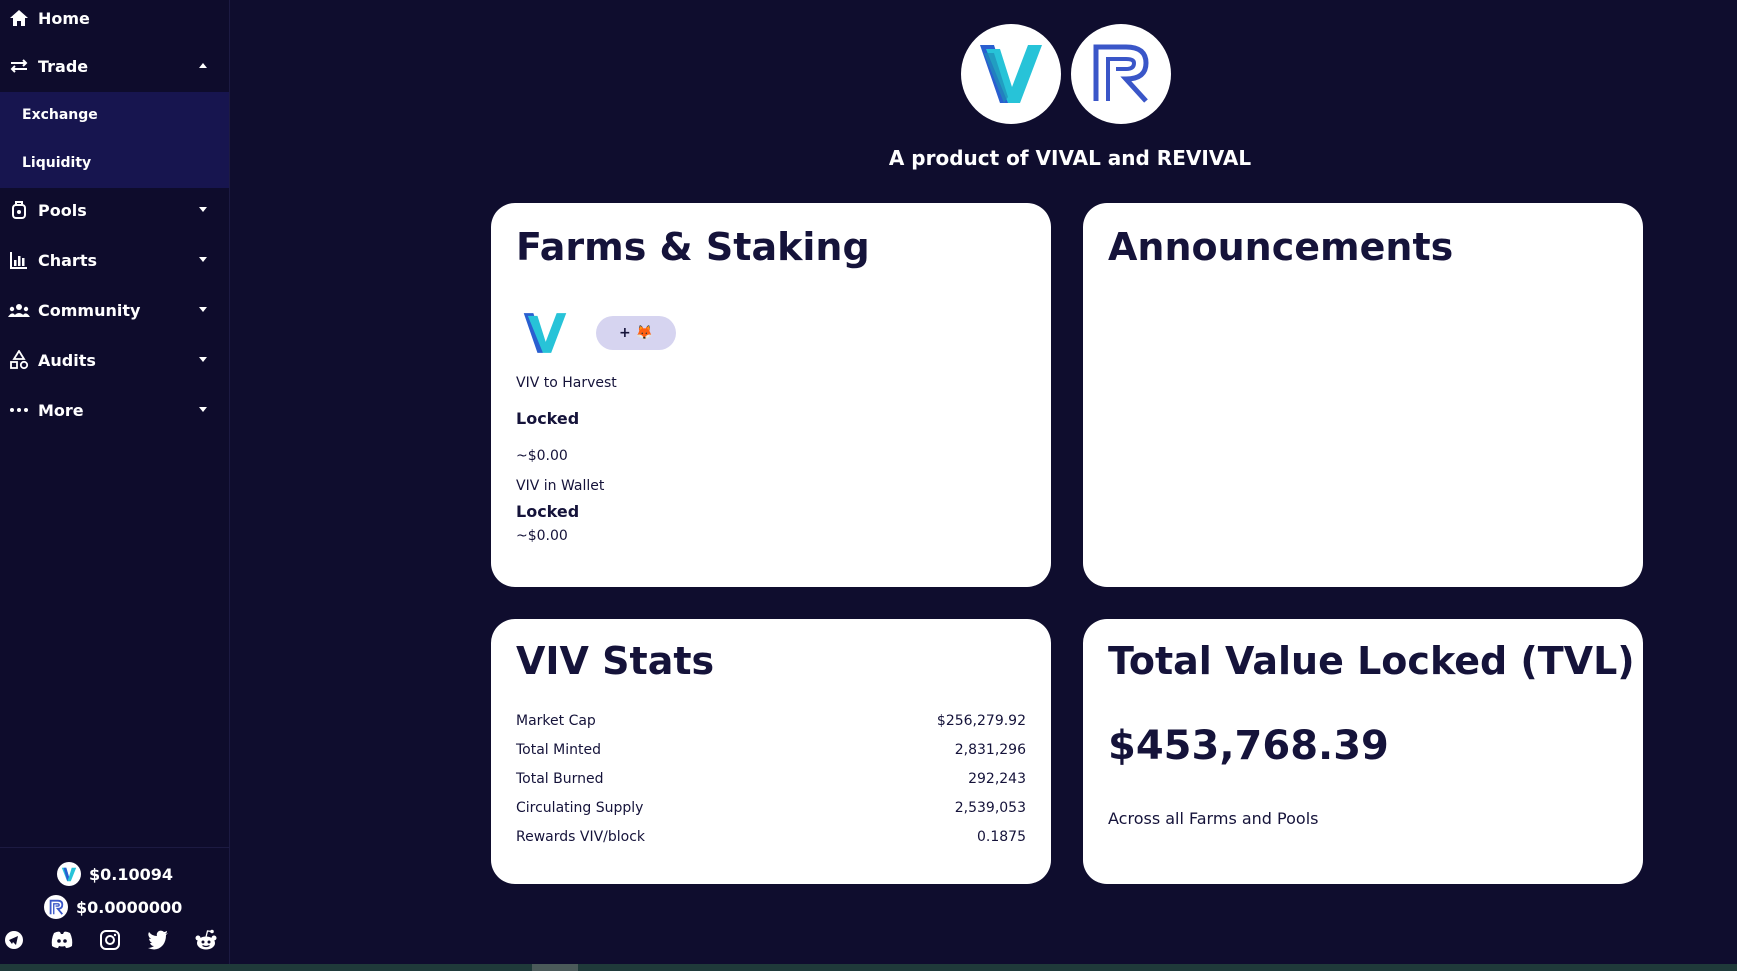 The width and height of the screenshot is (1737, 971). I want to click on viv-price-value: $0.10094, so click(131, 874).